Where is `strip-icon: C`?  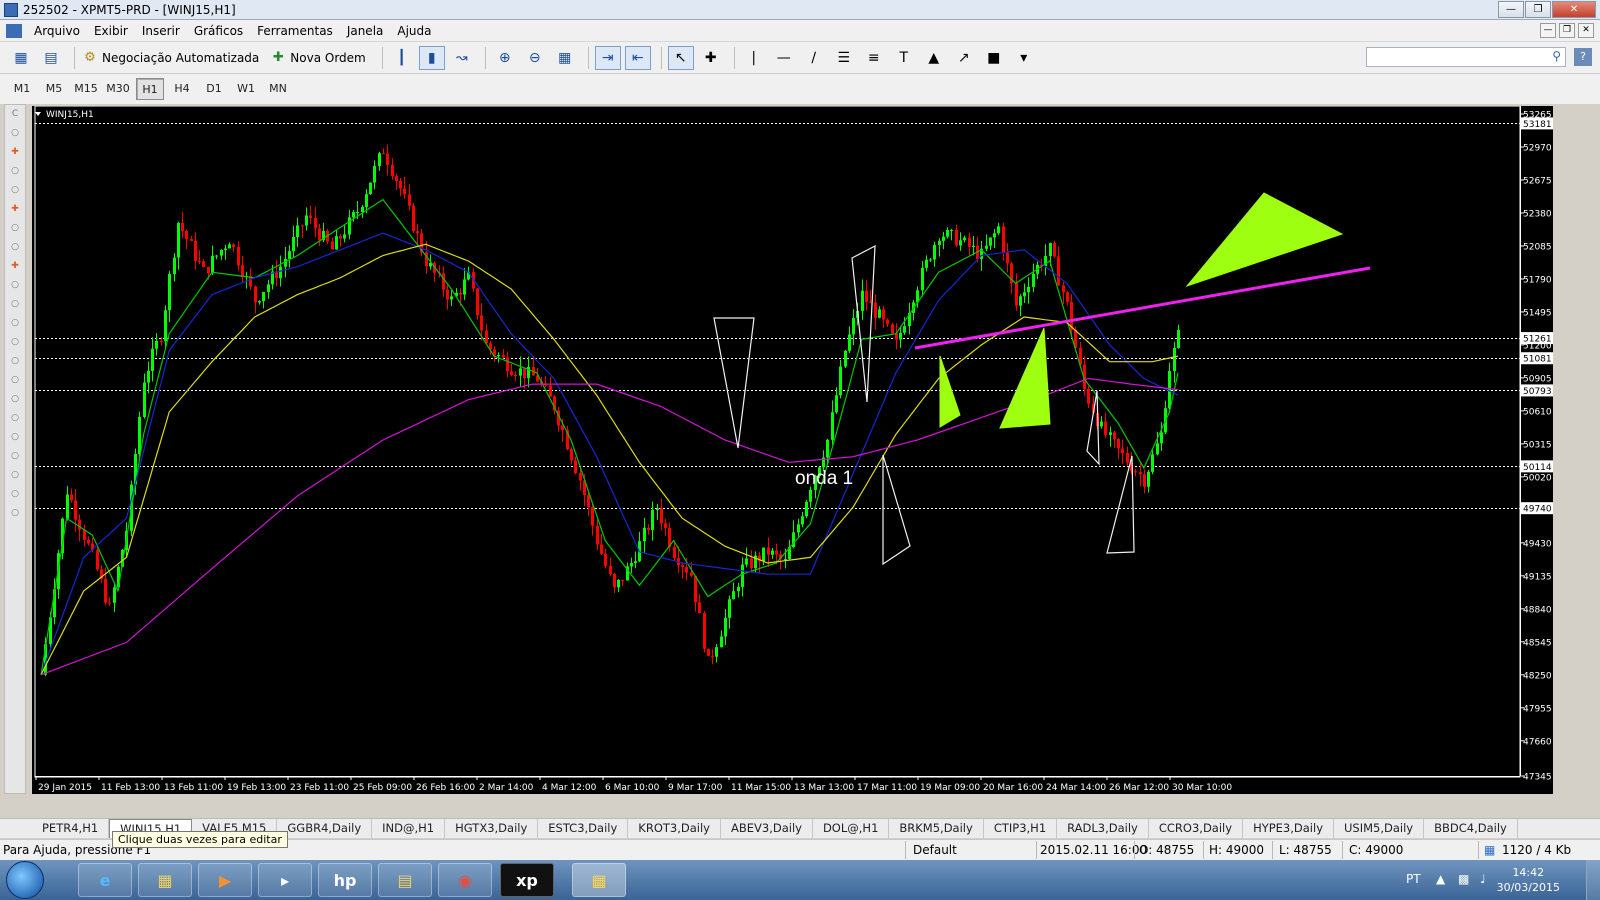
strip-icon: C is located at coordinates (15, 114).